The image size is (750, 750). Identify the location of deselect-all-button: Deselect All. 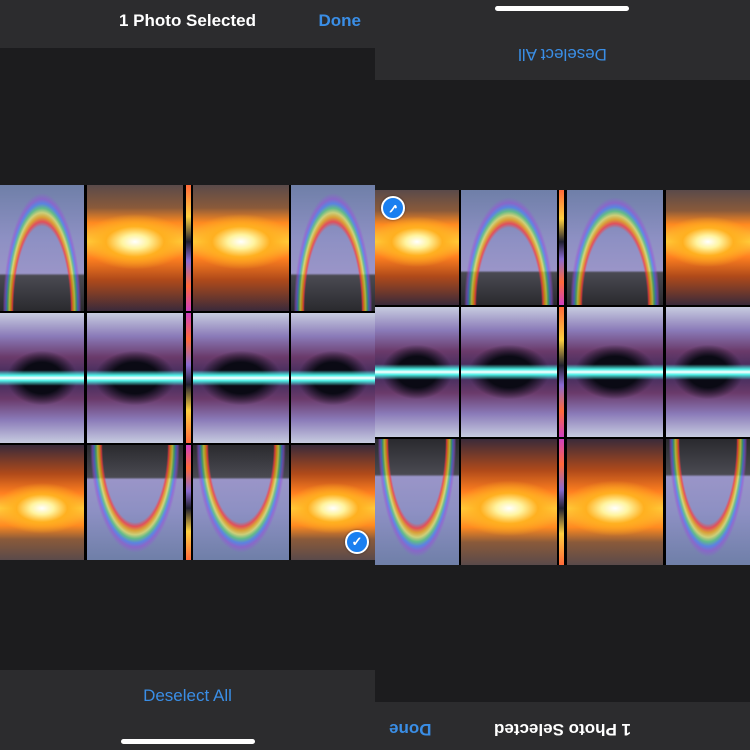
(187, 696).